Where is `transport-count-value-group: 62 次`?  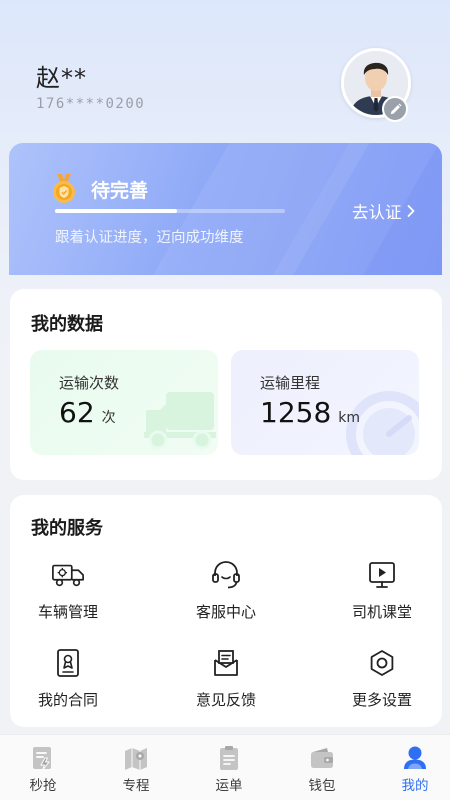
transport-count-value-group: 62 次 is located at coordinates (87, 412).